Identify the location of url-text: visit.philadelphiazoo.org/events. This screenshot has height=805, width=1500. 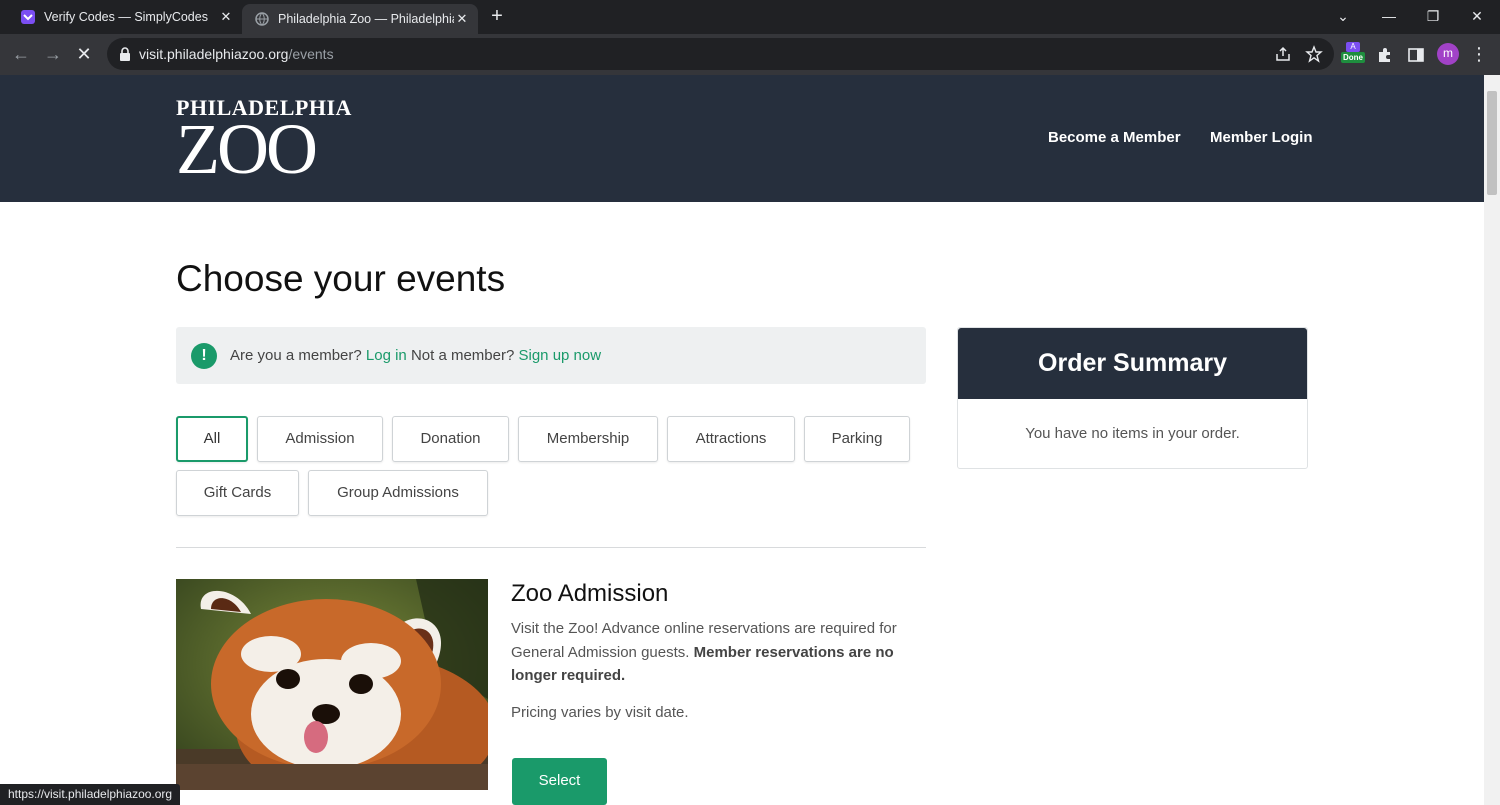
(236, 54).